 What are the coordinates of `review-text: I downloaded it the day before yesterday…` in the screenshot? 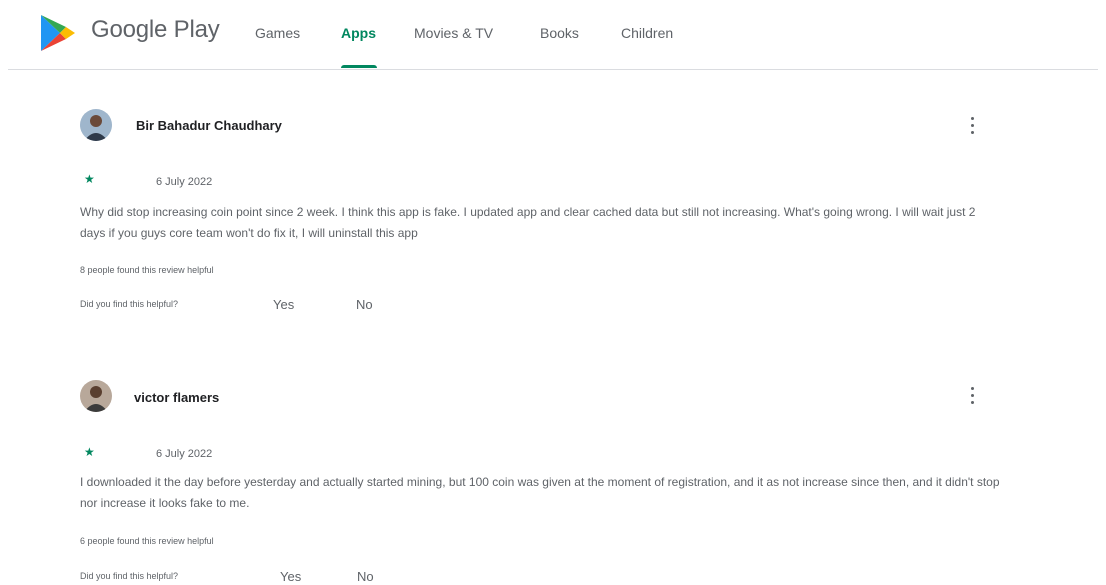 It's located at (540, 492).